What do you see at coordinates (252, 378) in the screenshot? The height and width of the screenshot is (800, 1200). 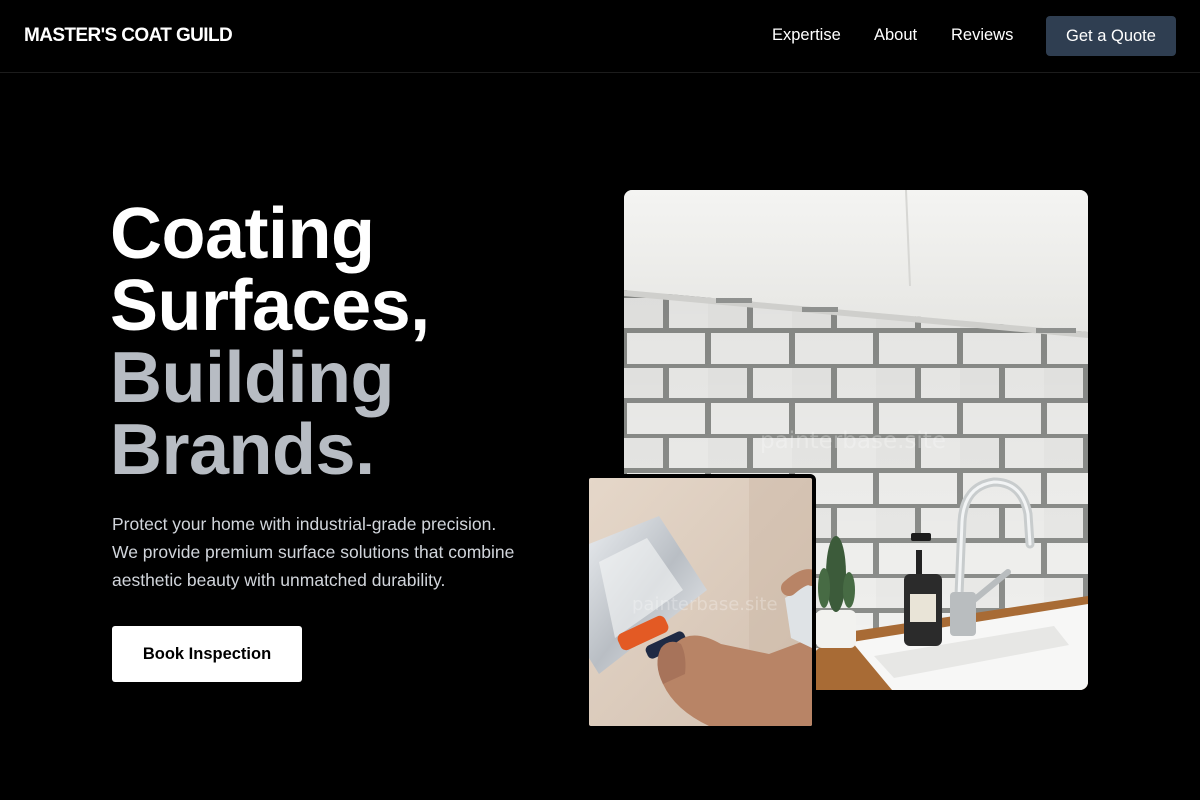 I see `headline-line-3: Building` at bounding box center [252, 378].